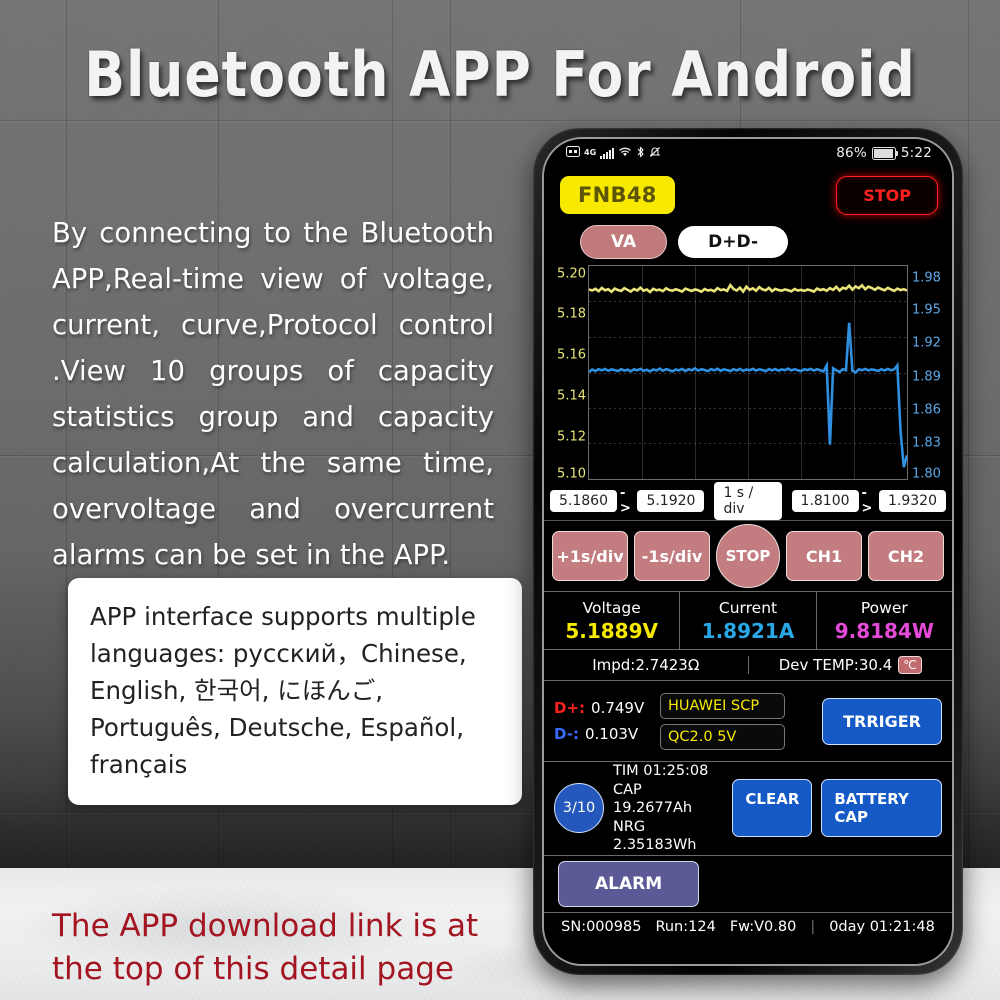 This screenshot has width=1000, height=1000. Describe the element at coordinates (748, 195) in the screenshot. I see `app-header: FNB48 STOP` at that location.